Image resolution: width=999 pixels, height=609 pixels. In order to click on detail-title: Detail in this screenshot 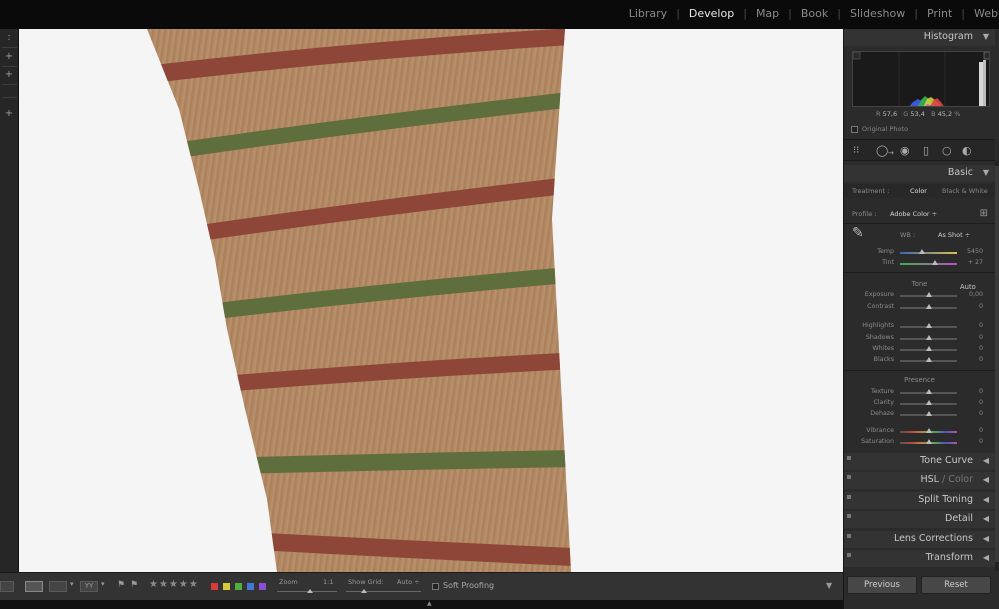, I will do `click(959, 518)`.